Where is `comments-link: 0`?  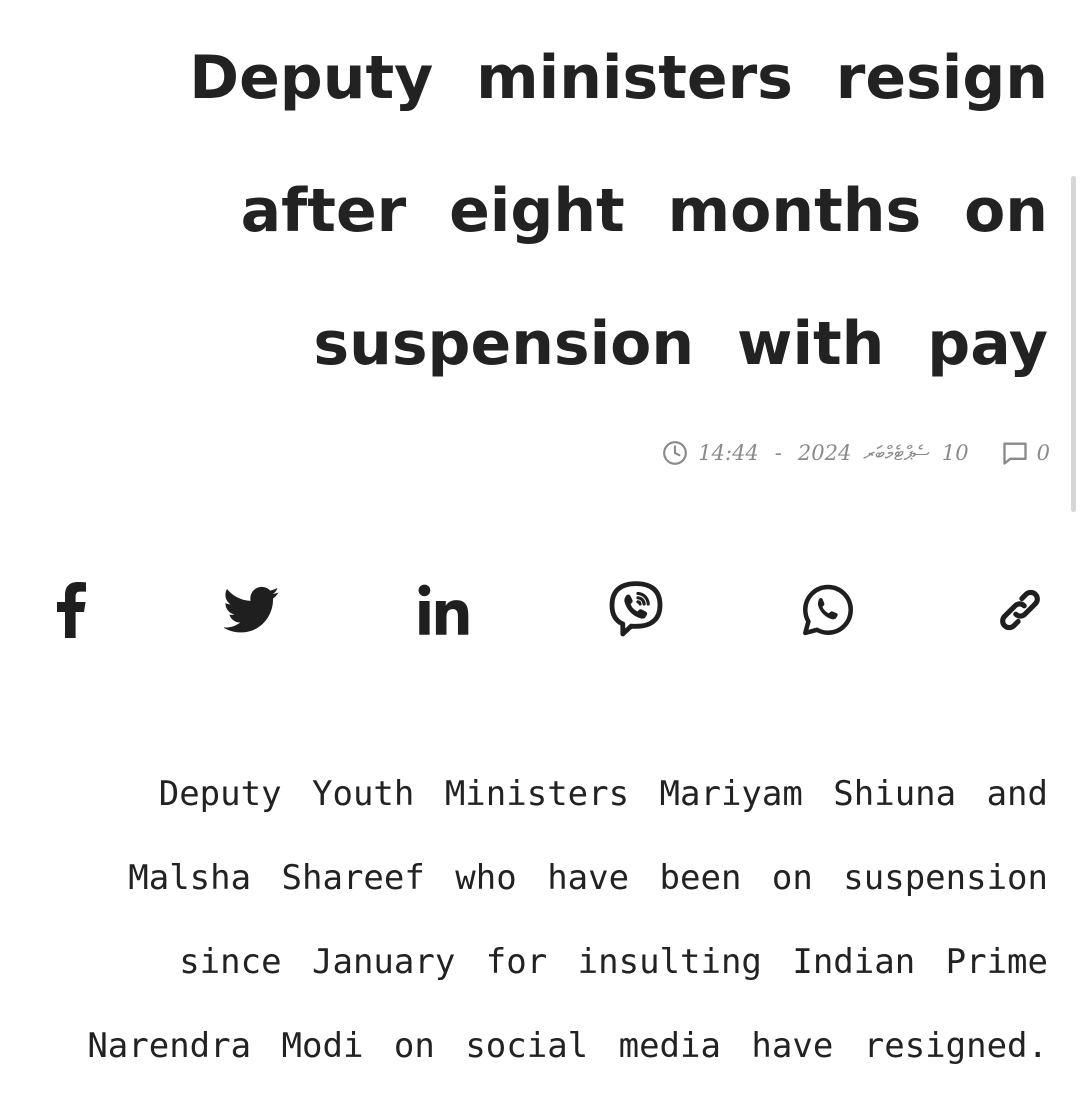 comments-link: 0 is located at coordinates (1025, 453).